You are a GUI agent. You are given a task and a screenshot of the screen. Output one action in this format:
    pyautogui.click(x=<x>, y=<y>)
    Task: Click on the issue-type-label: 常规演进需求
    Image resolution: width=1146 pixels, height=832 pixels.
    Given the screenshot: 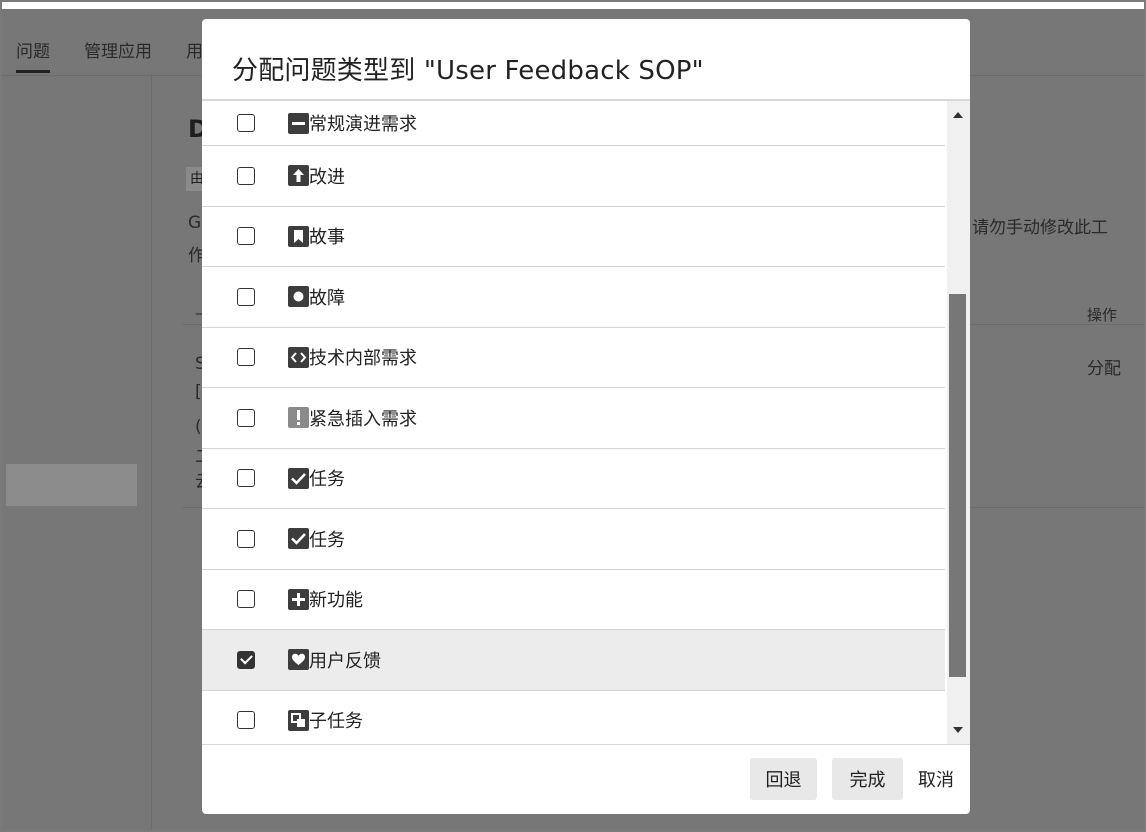 What is the action you would take?
    pyautogui.click(x=363, y=124)
    